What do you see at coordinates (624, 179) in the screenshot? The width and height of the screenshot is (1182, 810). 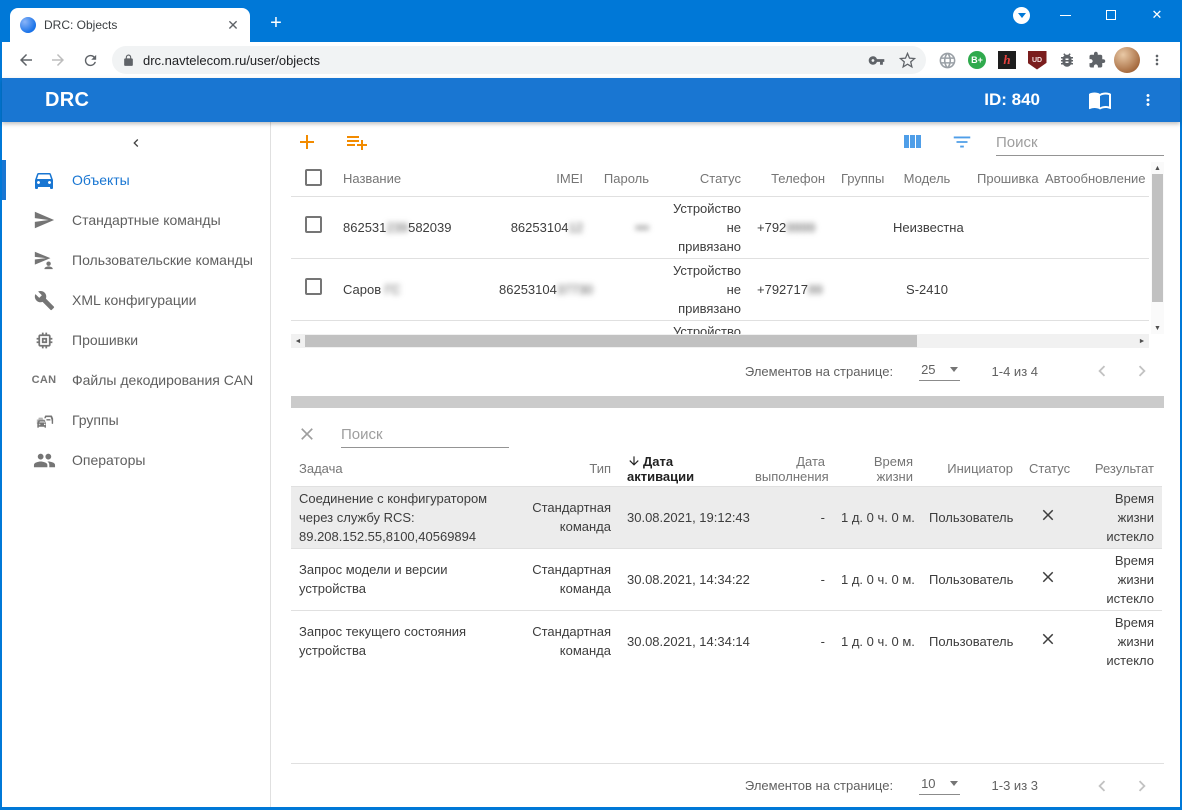 I see `col-header-password: Пароль` at bounding box center [624, 179].